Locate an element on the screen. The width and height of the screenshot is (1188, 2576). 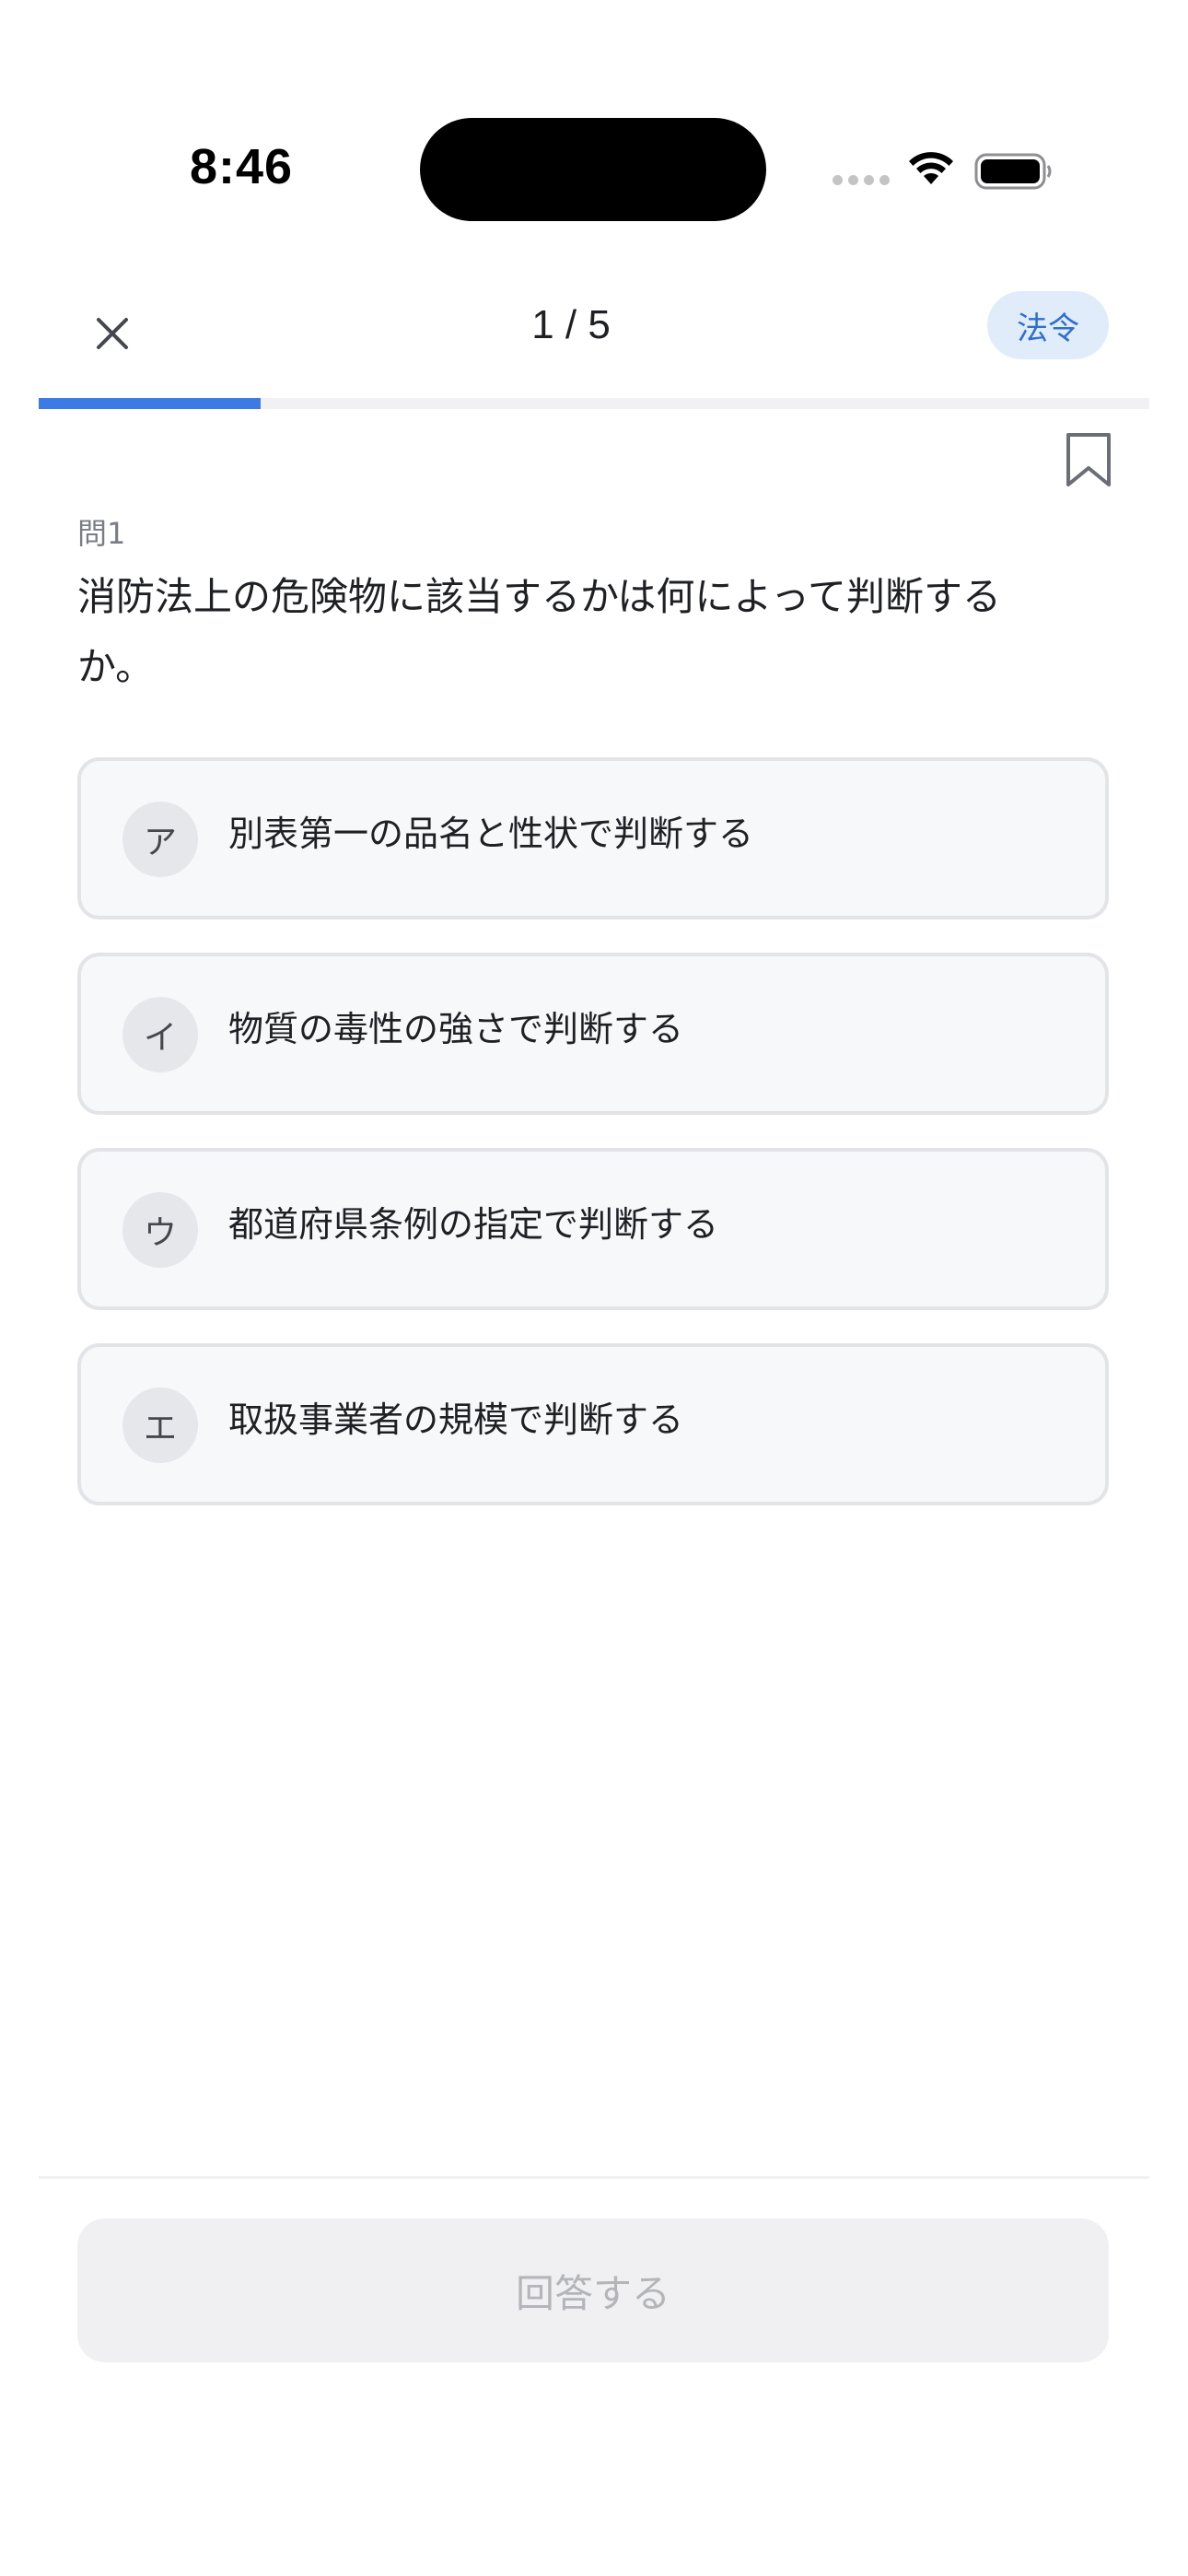
submit-answer-button: 回答する is located at coordinates (593, 2290).